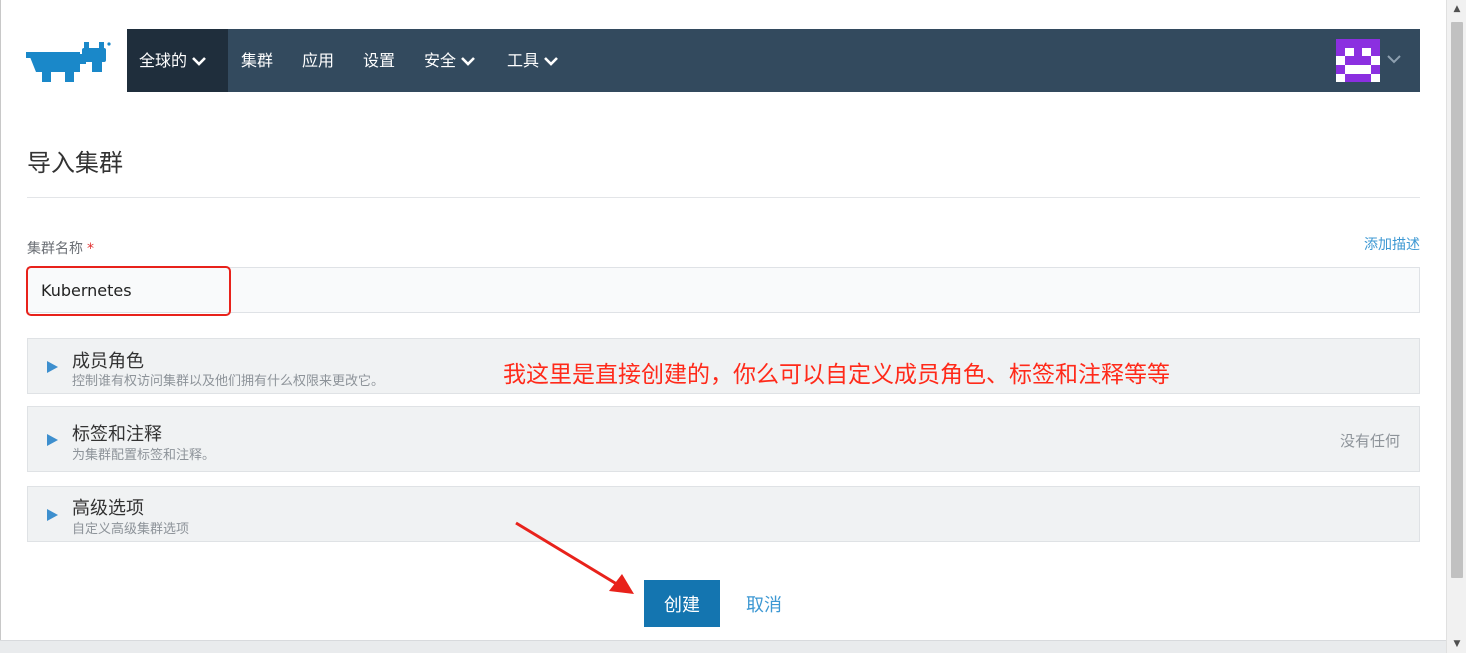 The width and height of the screenshot is (1466, 653). What do you see at coordinates (144, 455) in the screenshot?
I see `accordion-subtitle: 为集群配置标签和注释。` at bounding box center [144, 455].